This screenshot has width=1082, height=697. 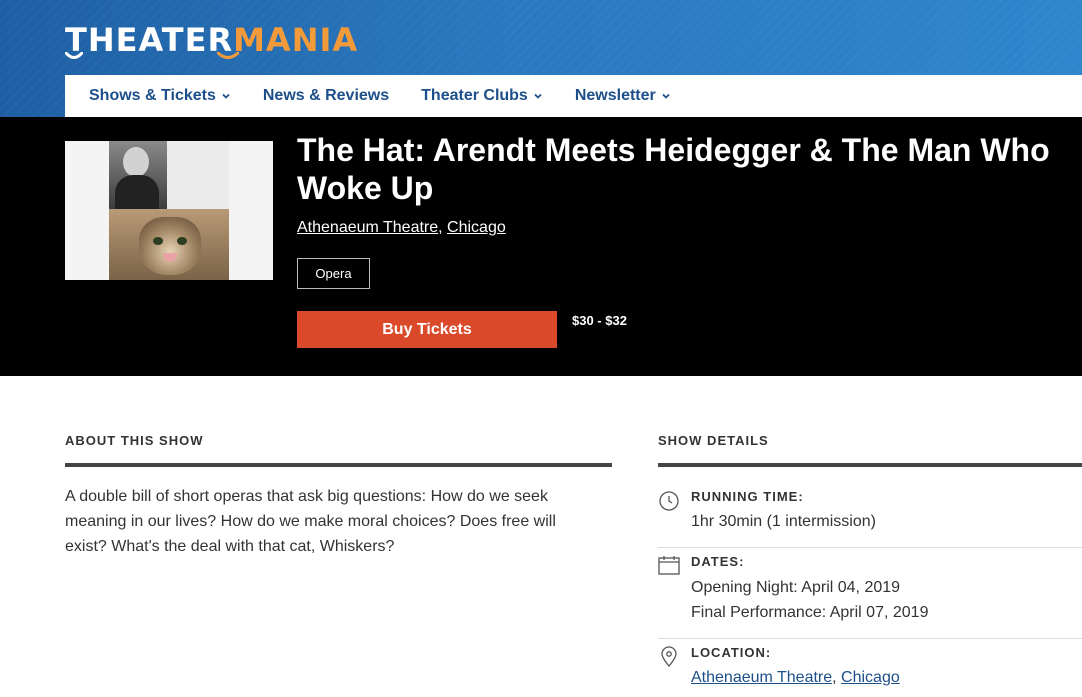 What do you see at coordinates (718, 561) in the screenshot?
I see `dates-label: DATES:` at bounding box center [718, 561].